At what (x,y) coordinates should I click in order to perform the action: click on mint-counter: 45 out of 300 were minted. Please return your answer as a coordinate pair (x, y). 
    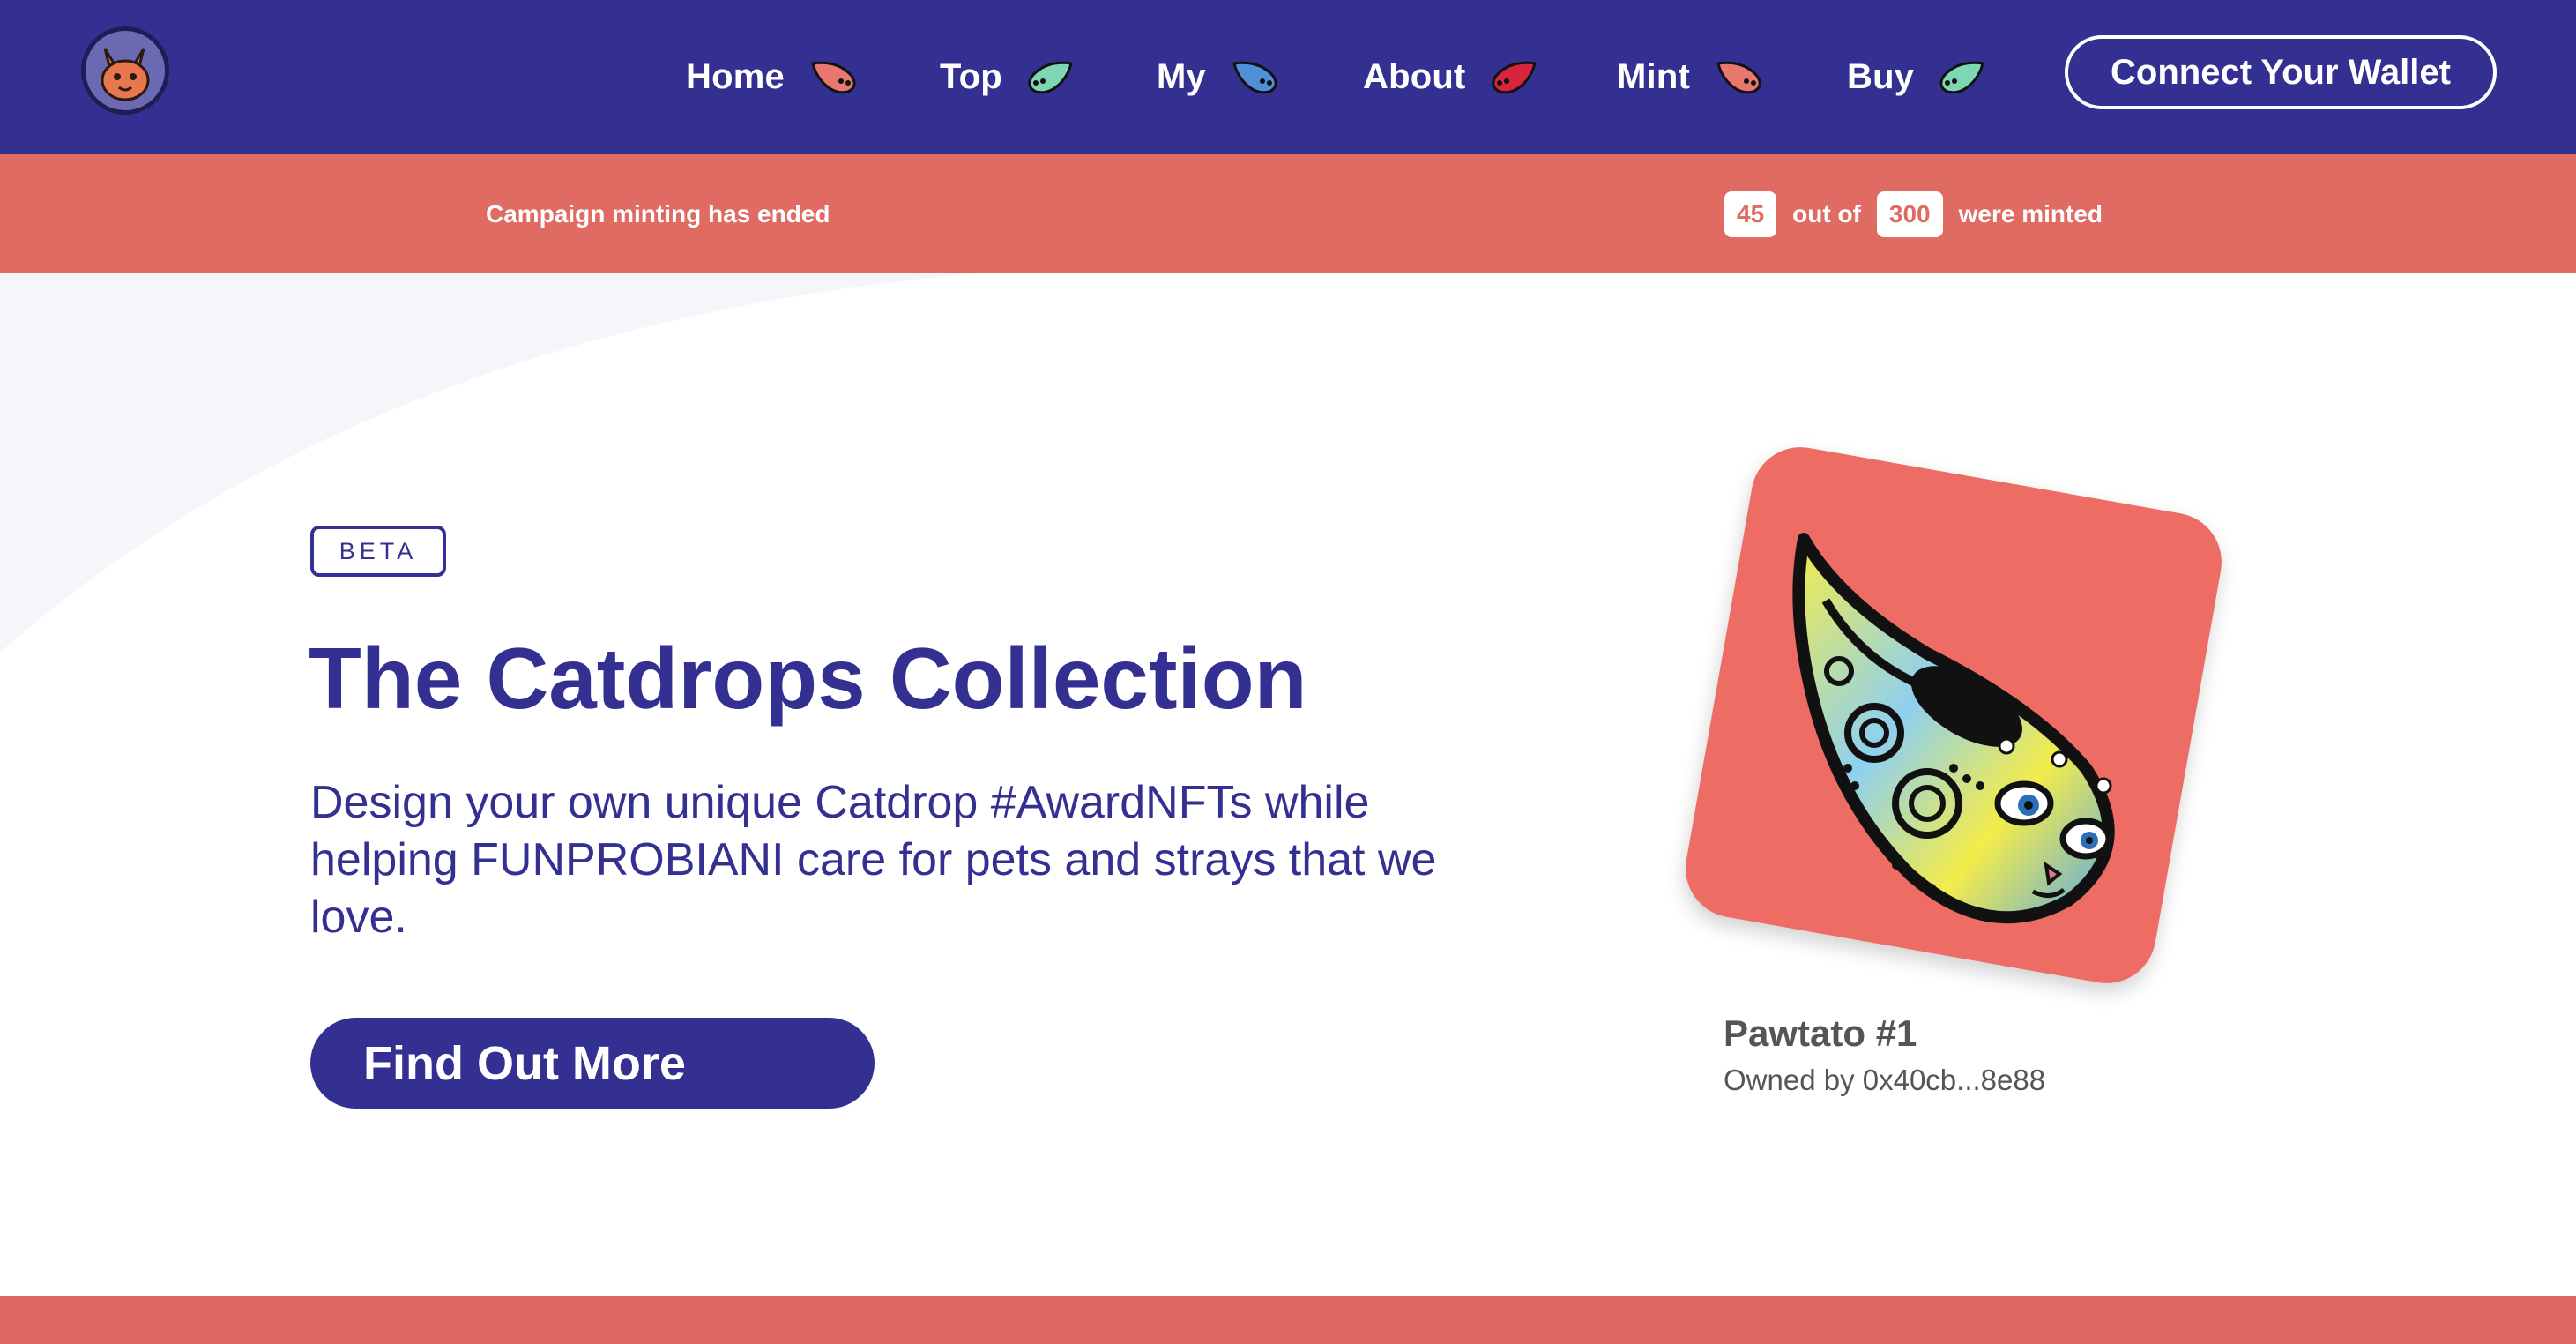
    Looking at the image, I should click on (1921, 213).